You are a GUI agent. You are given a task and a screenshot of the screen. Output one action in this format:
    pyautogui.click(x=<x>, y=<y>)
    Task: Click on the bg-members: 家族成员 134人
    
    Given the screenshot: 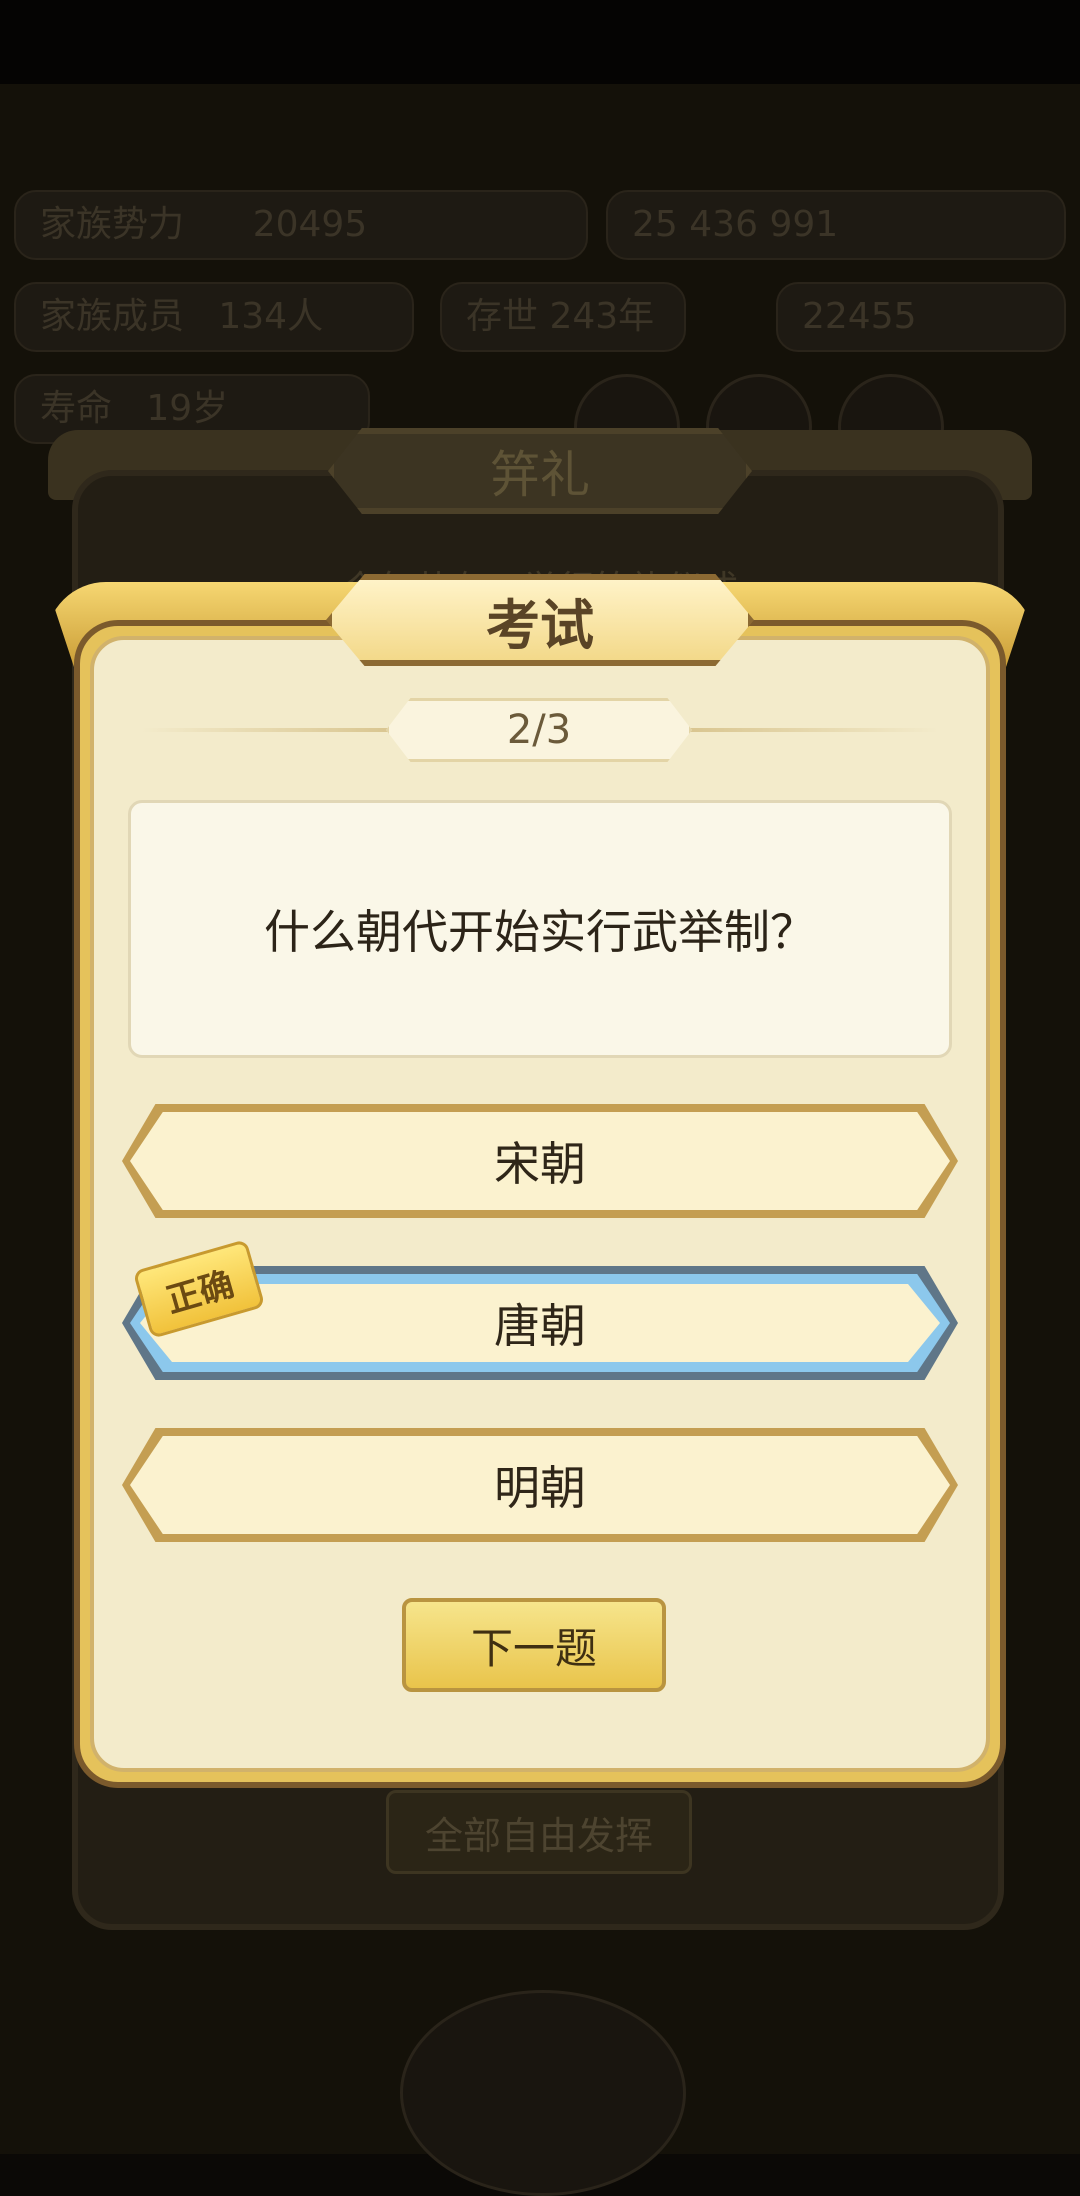 What is the action you would take?
    pyautogui.click(x=214, y=317)
    